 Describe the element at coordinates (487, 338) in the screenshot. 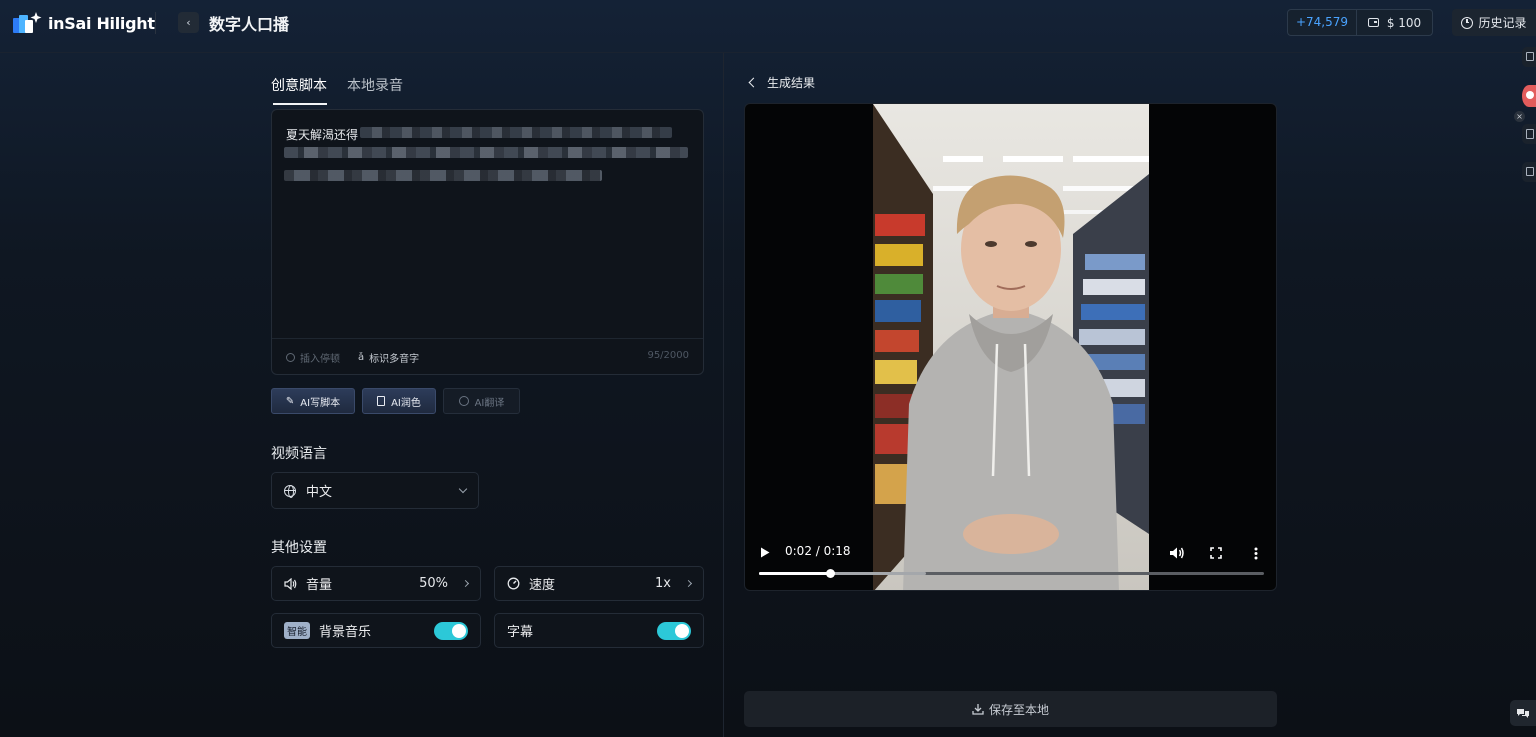

I see `editor-footer-divider` at that location.